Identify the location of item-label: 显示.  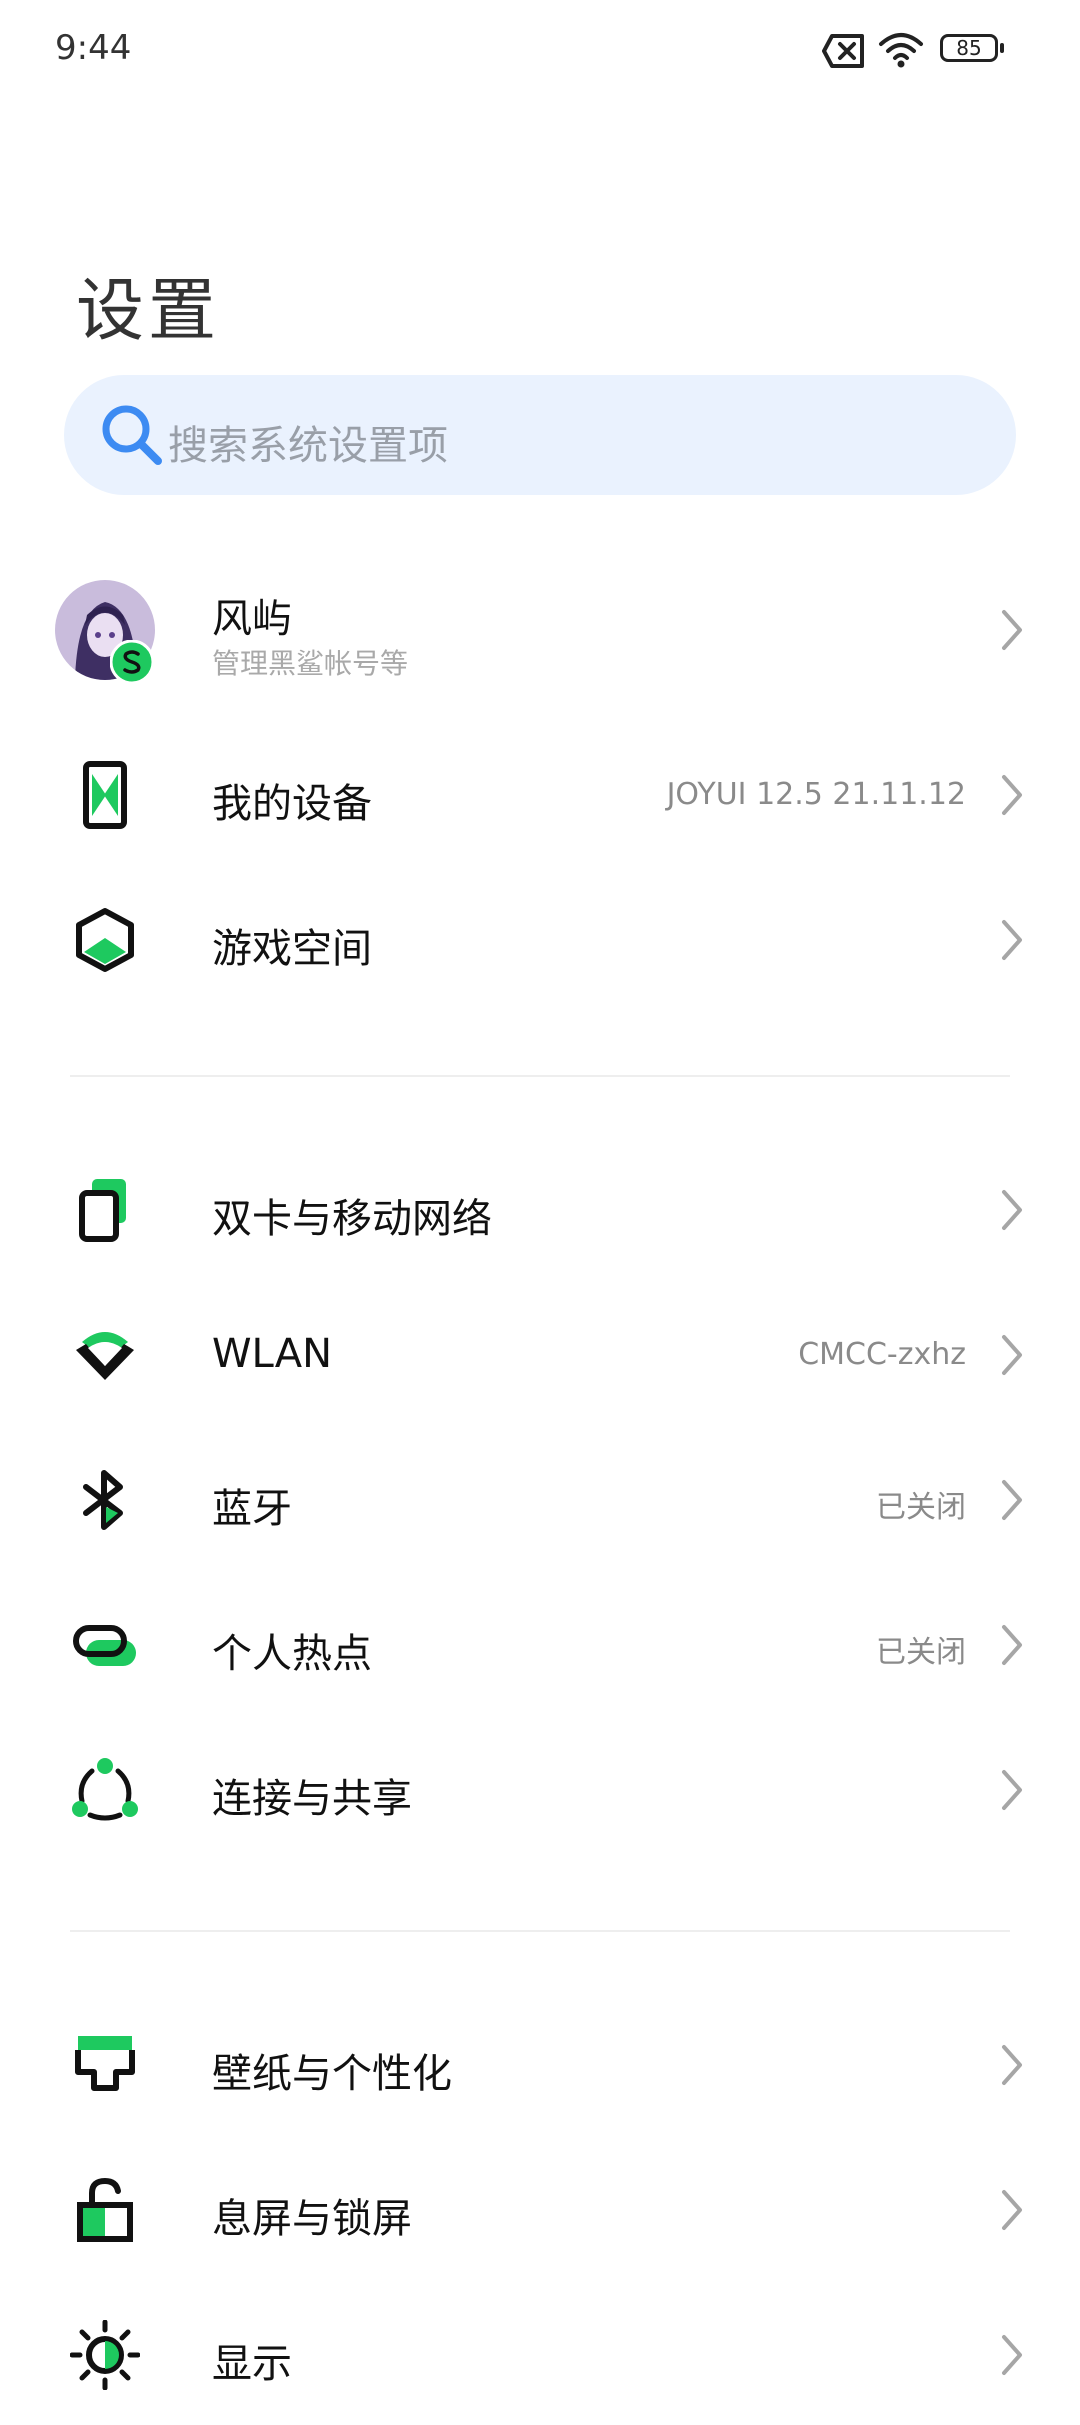
(252, 2364).